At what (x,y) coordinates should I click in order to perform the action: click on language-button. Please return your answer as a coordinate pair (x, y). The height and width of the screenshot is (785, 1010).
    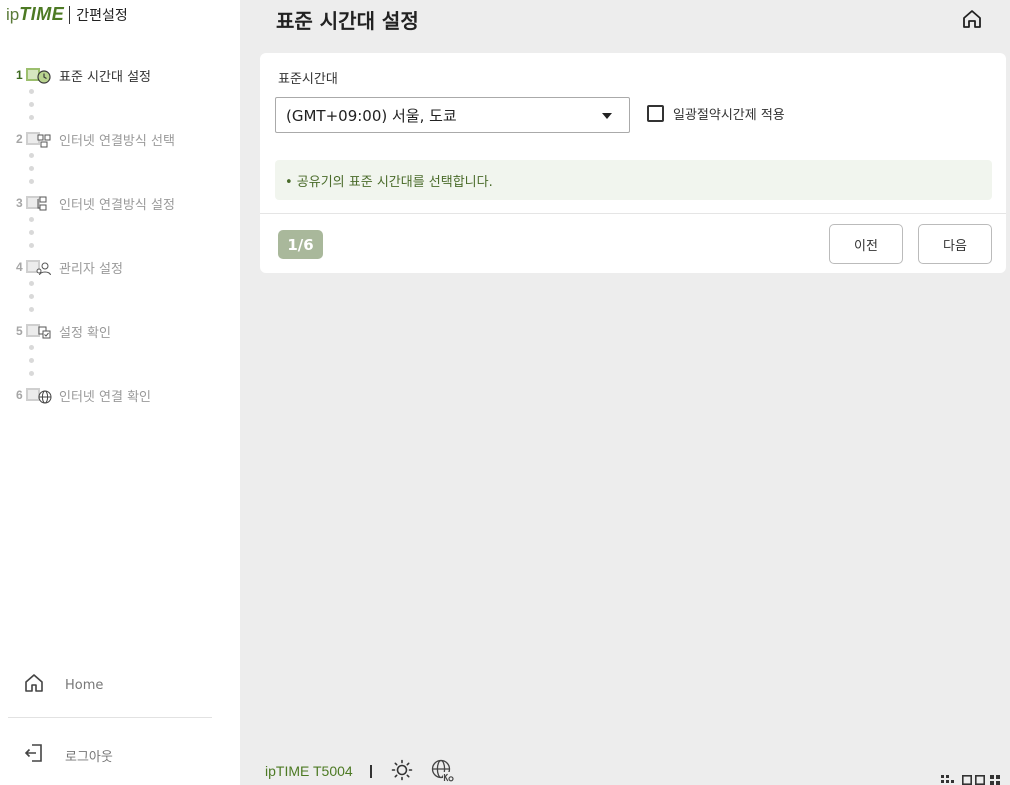
    Looking at the image, I should click on (443, 771).